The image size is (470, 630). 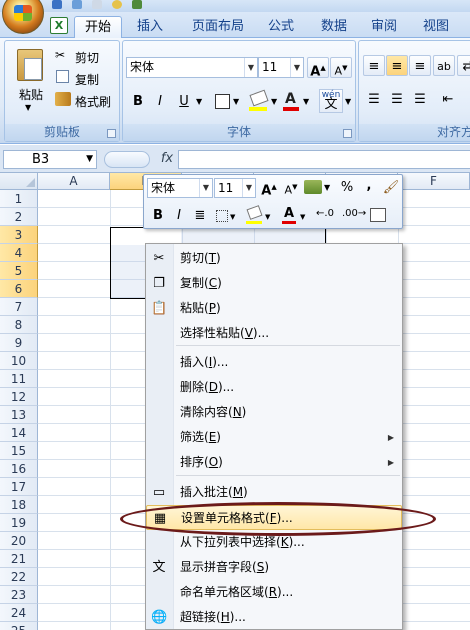 I want to click on grow-font-button: A▲, so click(x=318, y=68).